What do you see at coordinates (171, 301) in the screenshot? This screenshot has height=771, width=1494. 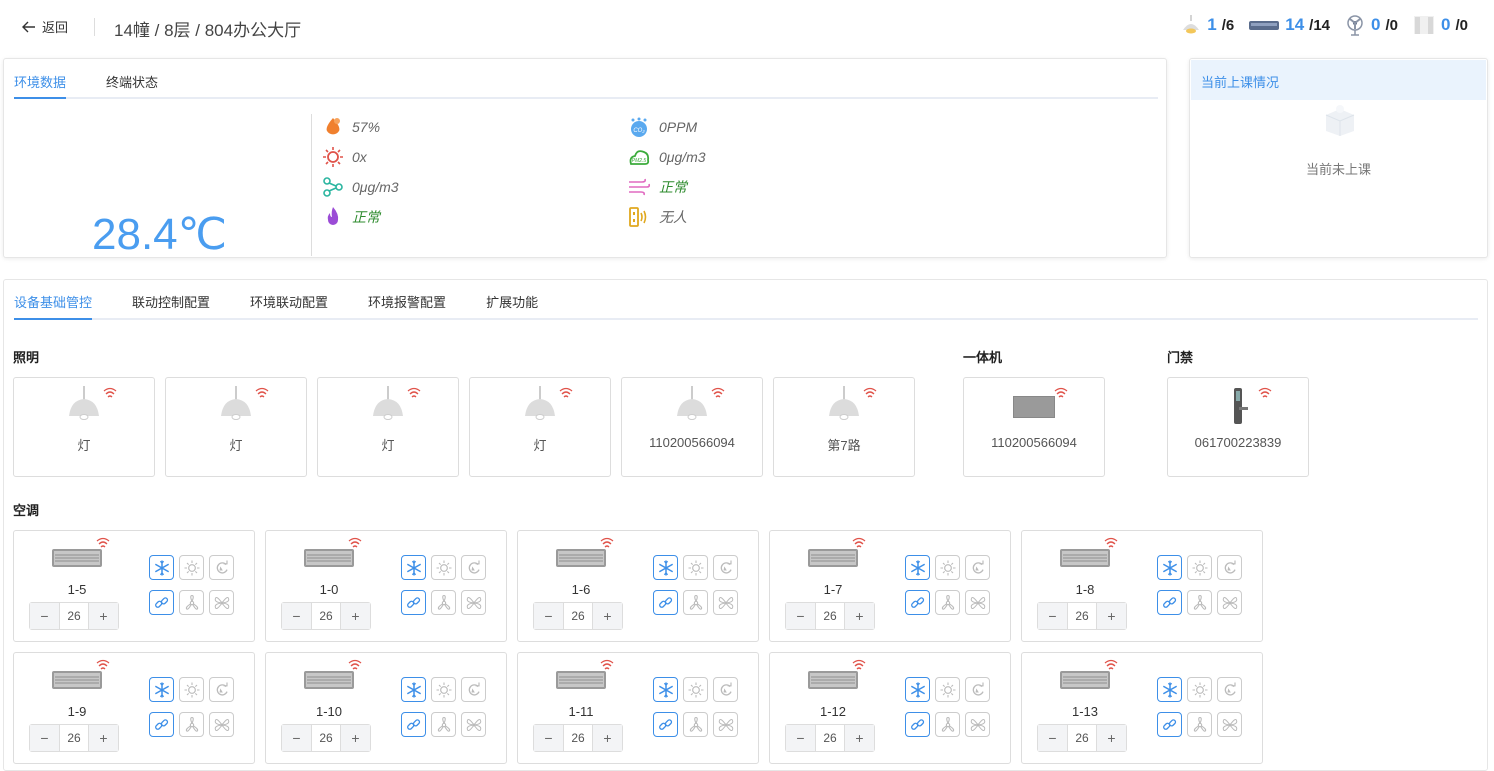 I see `tab-linkage-config: 联动控制配置` at bounding box center [171, 301].